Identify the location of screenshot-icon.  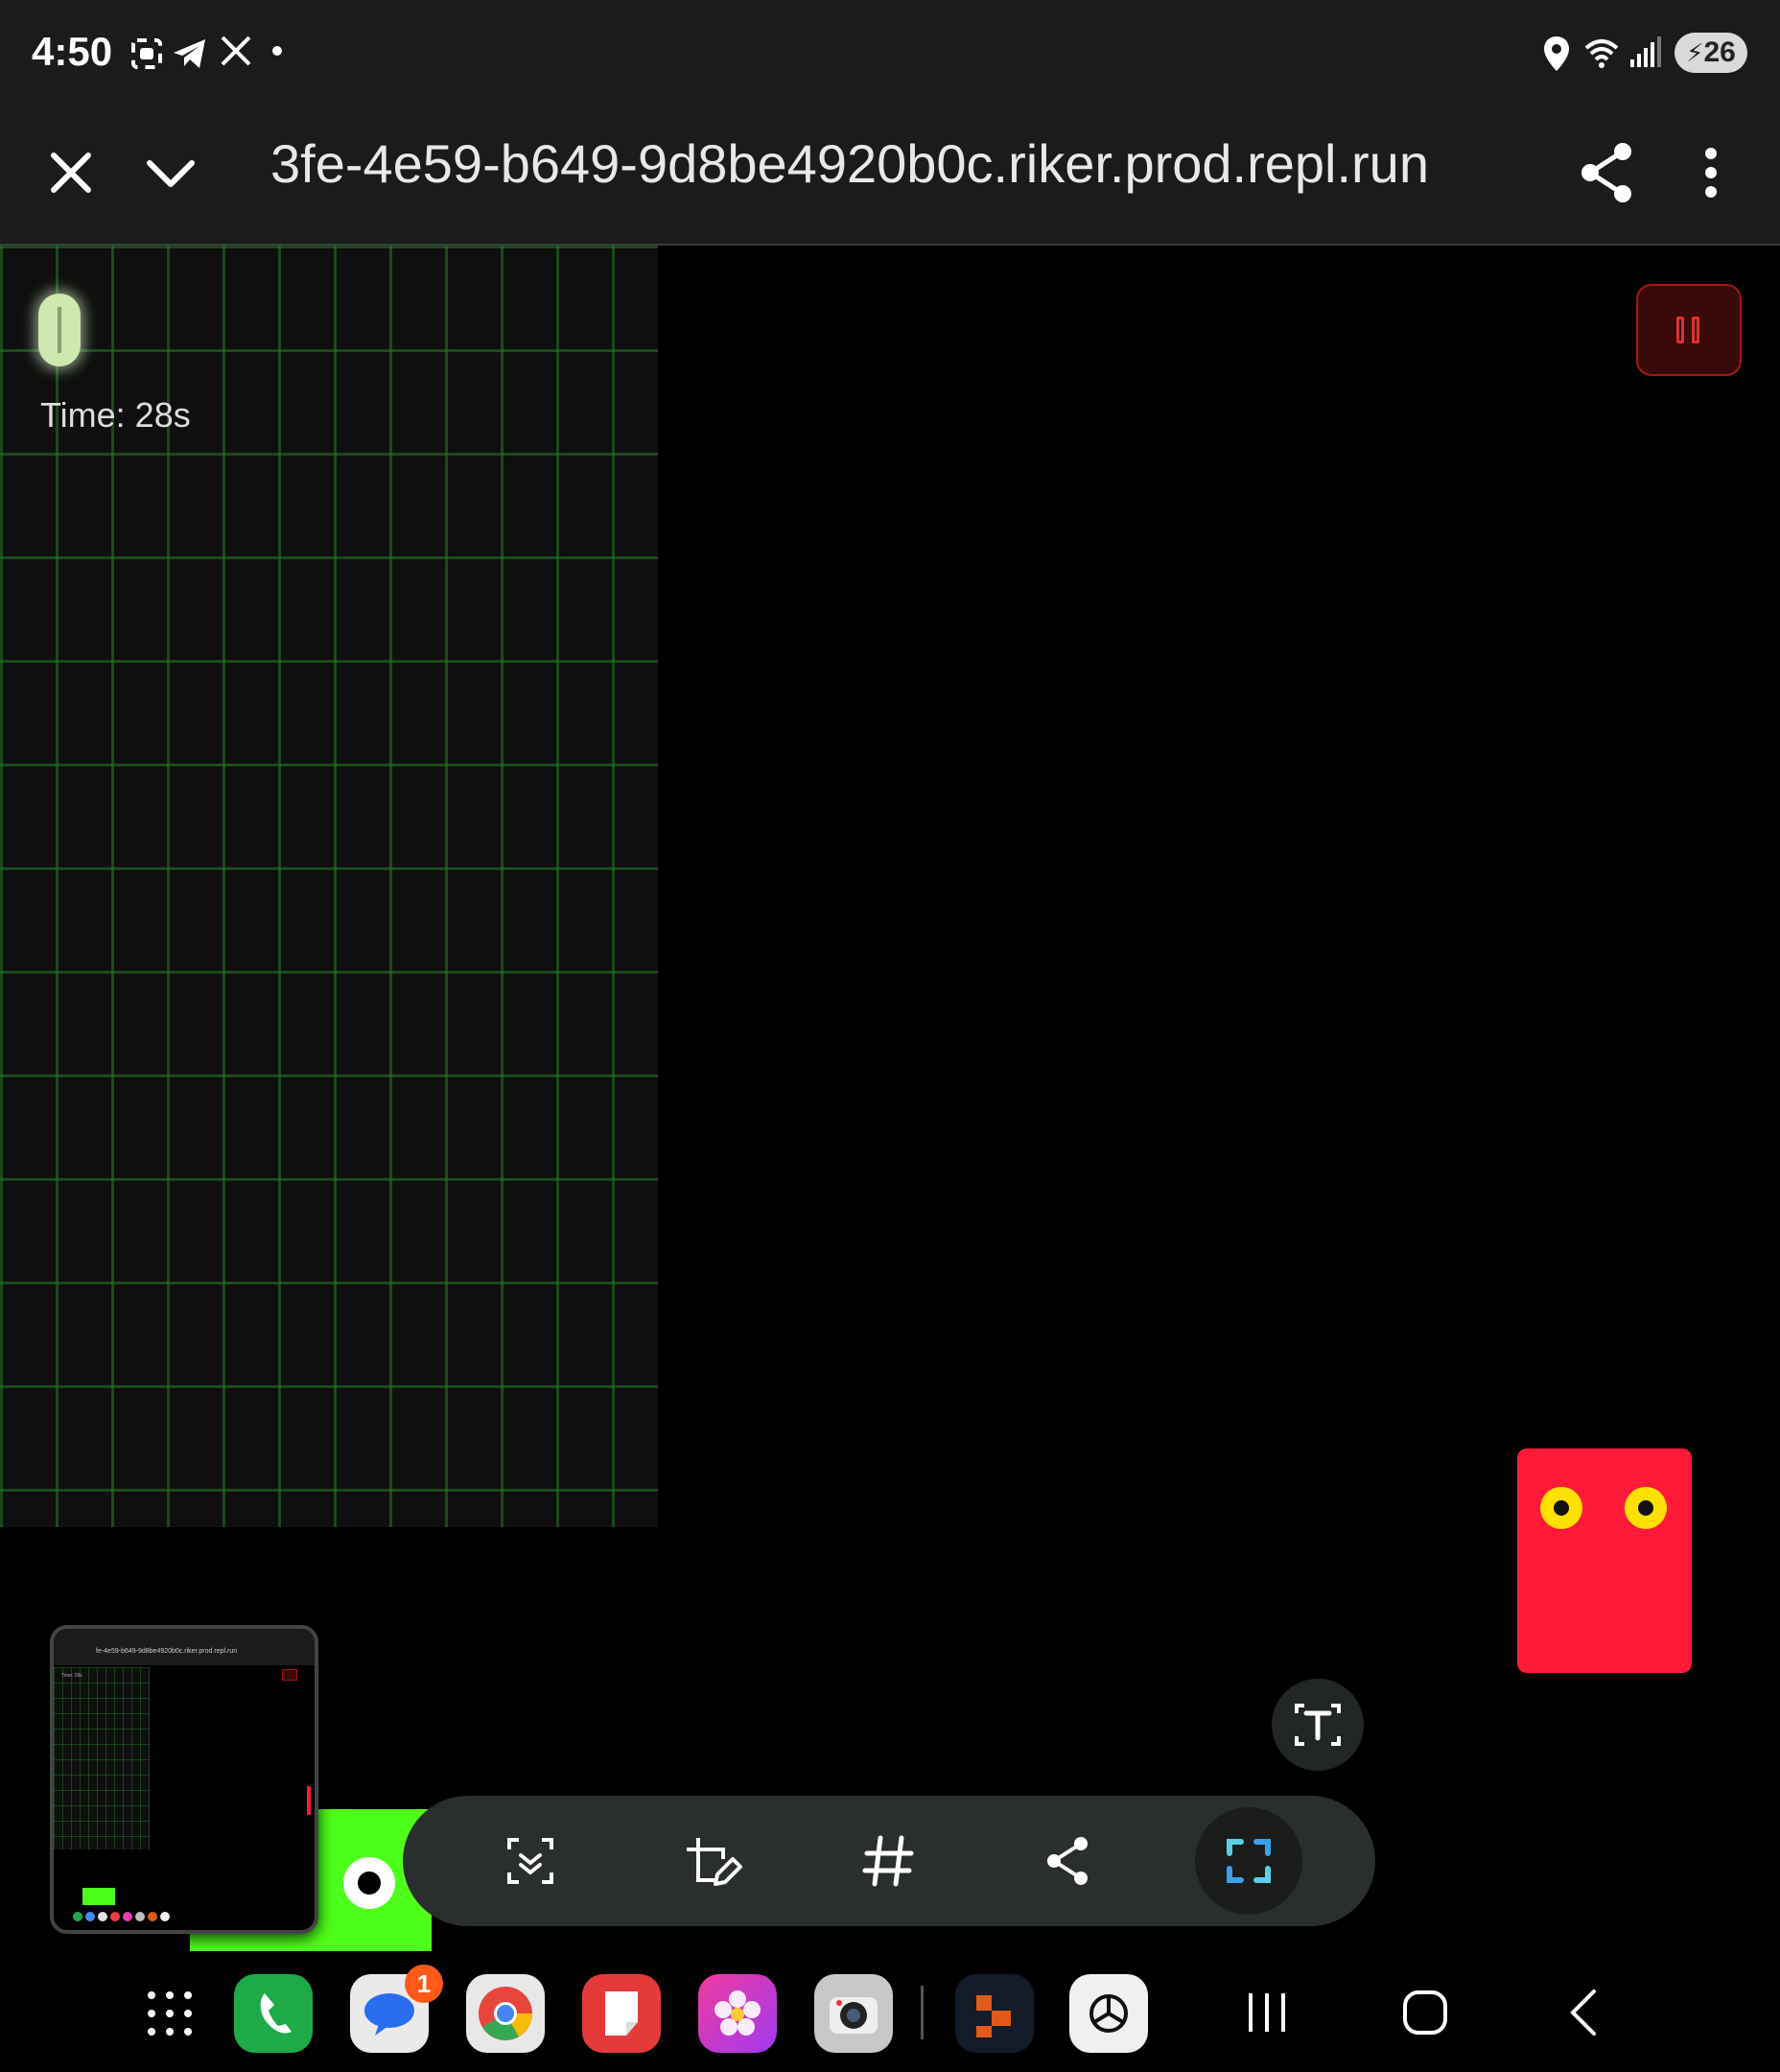
(147, 58).